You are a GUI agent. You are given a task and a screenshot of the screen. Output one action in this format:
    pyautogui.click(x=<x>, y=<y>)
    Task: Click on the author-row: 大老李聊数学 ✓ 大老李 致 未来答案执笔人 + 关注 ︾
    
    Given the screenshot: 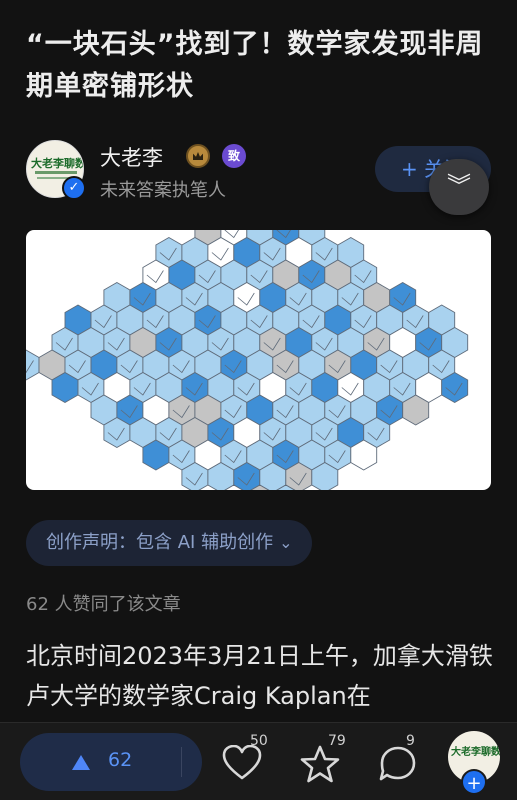 What is the action you would take?
    pyautogui.click(x=258, y=177)
    